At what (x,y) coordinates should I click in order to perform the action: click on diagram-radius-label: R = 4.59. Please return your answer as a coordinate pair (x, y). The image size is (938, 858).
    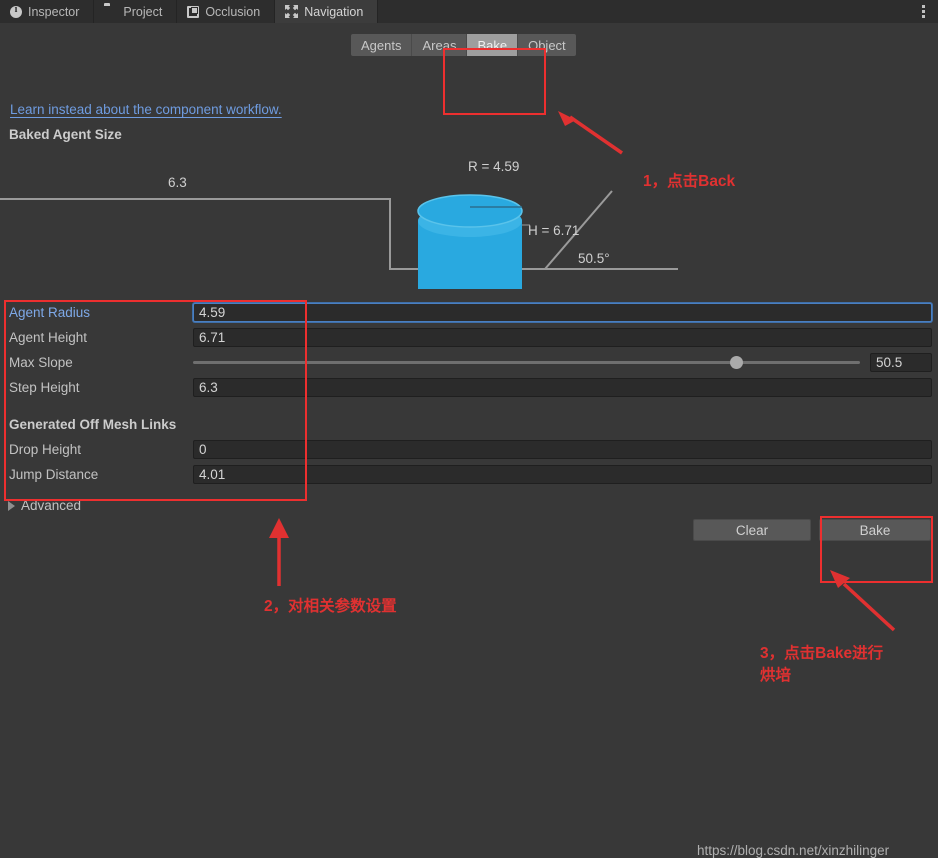
    Looking at the image, I should click on (494, 166).